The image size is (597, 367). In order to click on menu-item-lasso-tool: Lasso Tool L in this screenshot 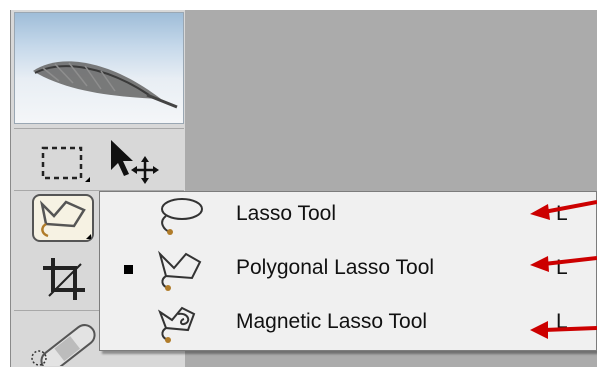, I will do `click(348, 216)`.